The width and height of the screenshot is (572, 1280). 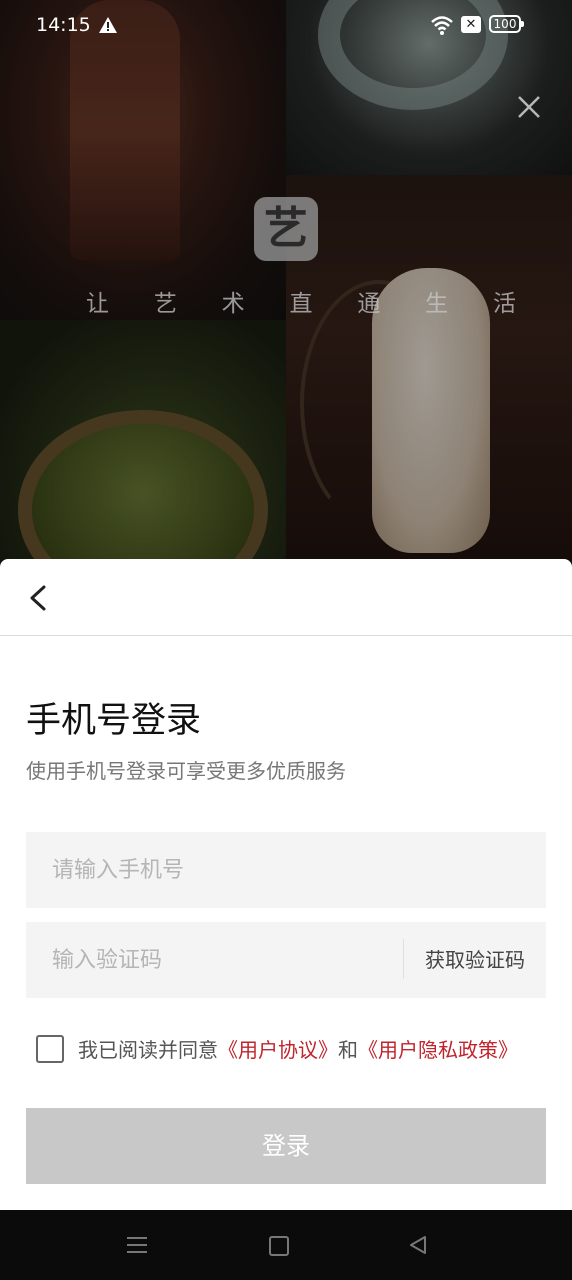 I want to click on close-icon, so click(x=529, y=107).